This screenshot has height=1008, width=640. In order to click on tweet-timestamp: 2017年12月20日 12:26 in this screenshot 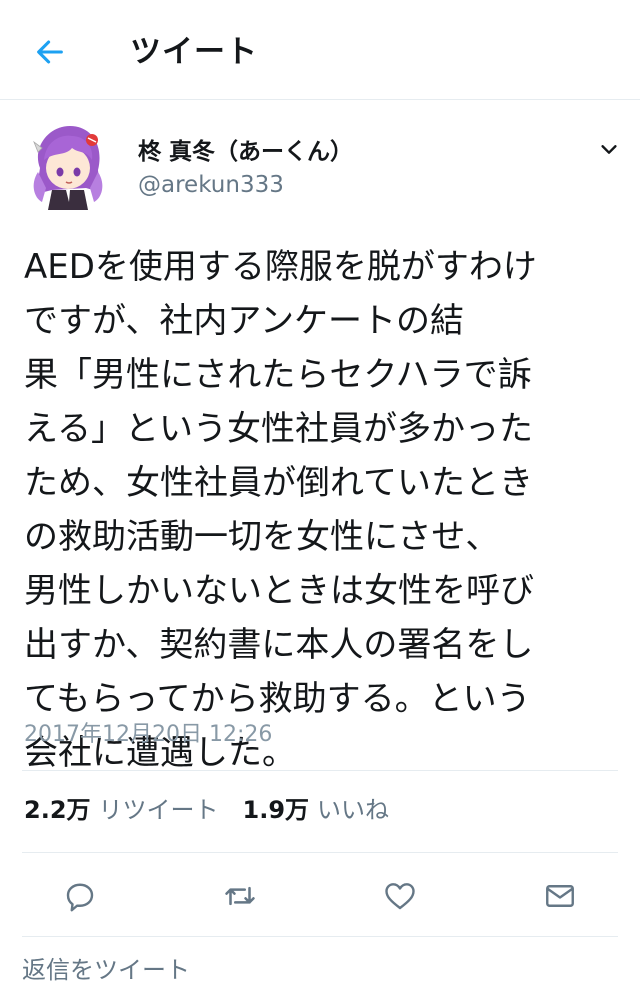, I will do `click(148, 732)`.